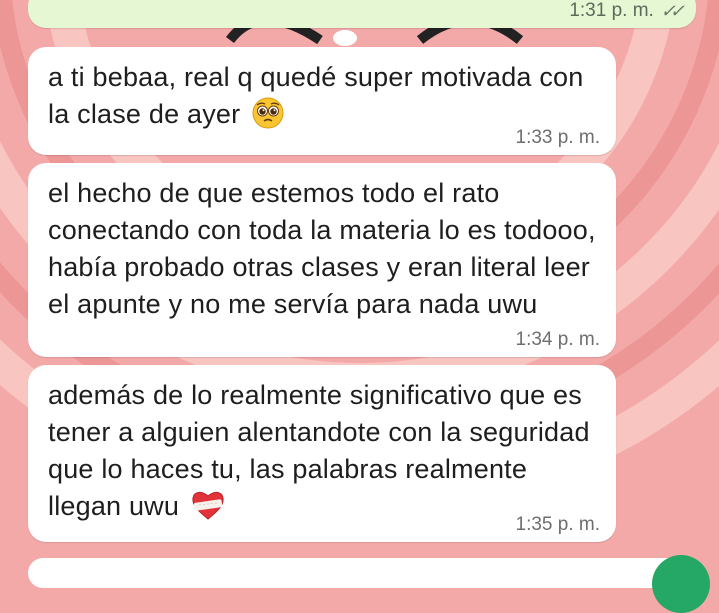 This screenshot has height=613, width=719. I want to click on double-check-icon: ✓✓, so click(671, 10).